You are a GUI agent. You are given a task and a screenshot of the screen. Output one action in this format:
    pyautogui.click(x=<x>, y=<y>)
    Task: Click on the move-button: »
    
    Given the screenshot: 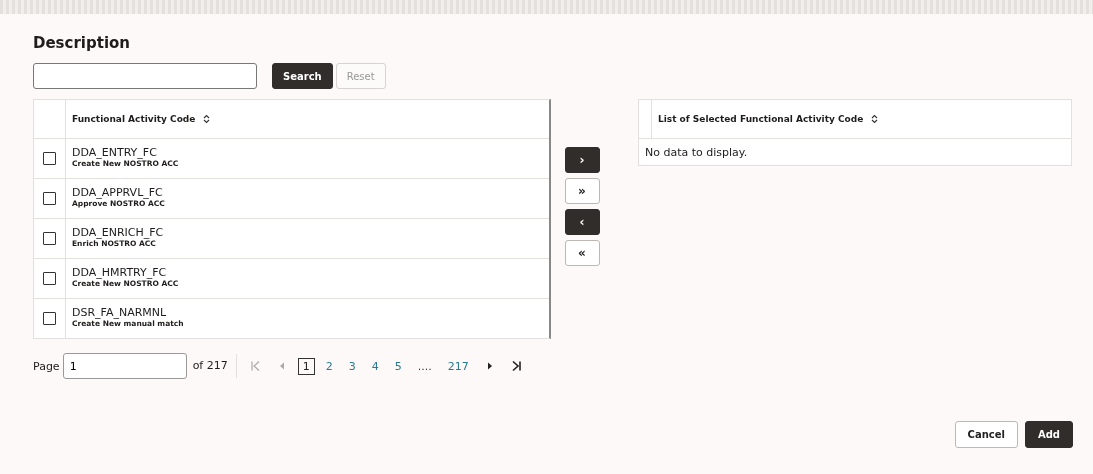 What is the action you would take?
    pyautogui.click(x=582, y=191)
    